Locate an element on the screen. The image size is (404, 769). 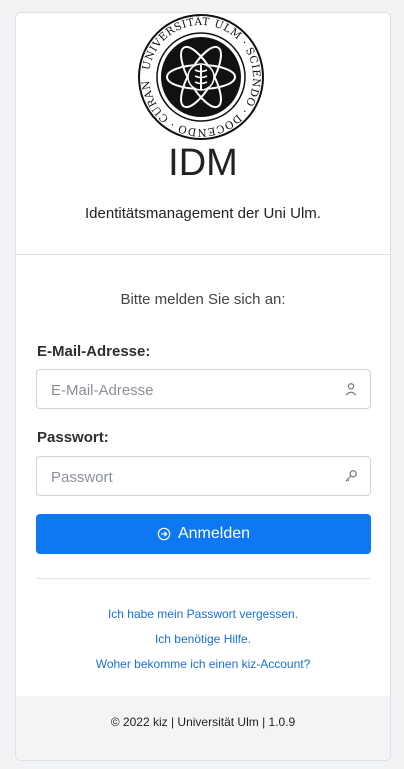
login-prompt: Bitte melden Sie sich an: is located at coordinates (203, 299).